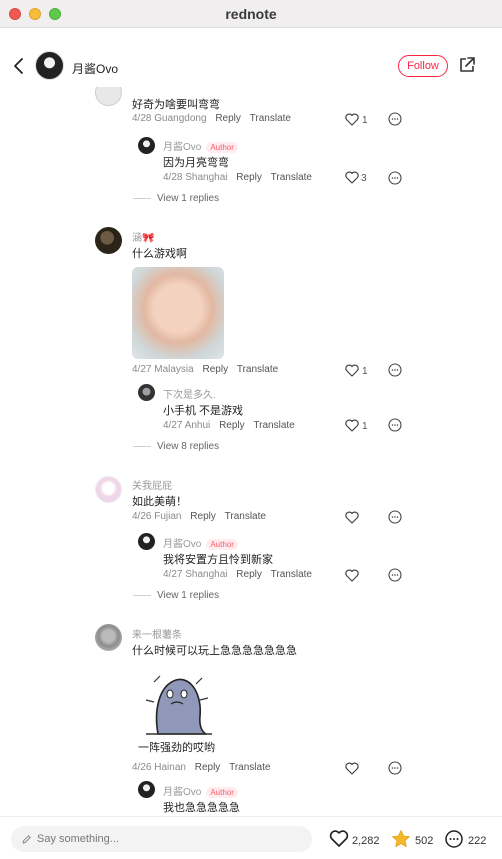 Image resolution: width=502 pixels, height=859 pixels. What do you see at coordinates (174, 369) in the screenshot?
I see `comment-location: Malaysia` at bounding box center [174, 369].